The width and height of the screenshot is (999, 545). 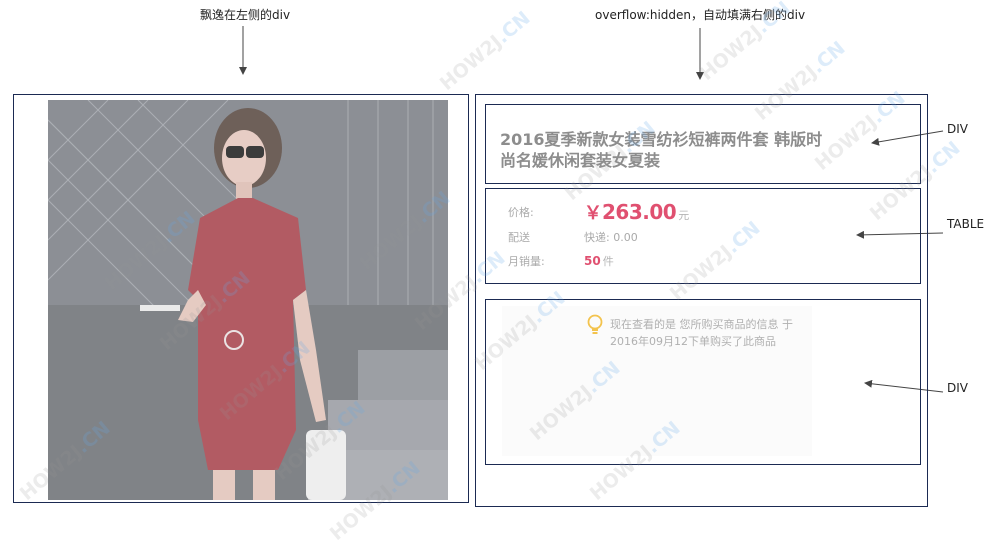 I want to click on price-cell: ￥263.00 元, so click(x=636, y=212).